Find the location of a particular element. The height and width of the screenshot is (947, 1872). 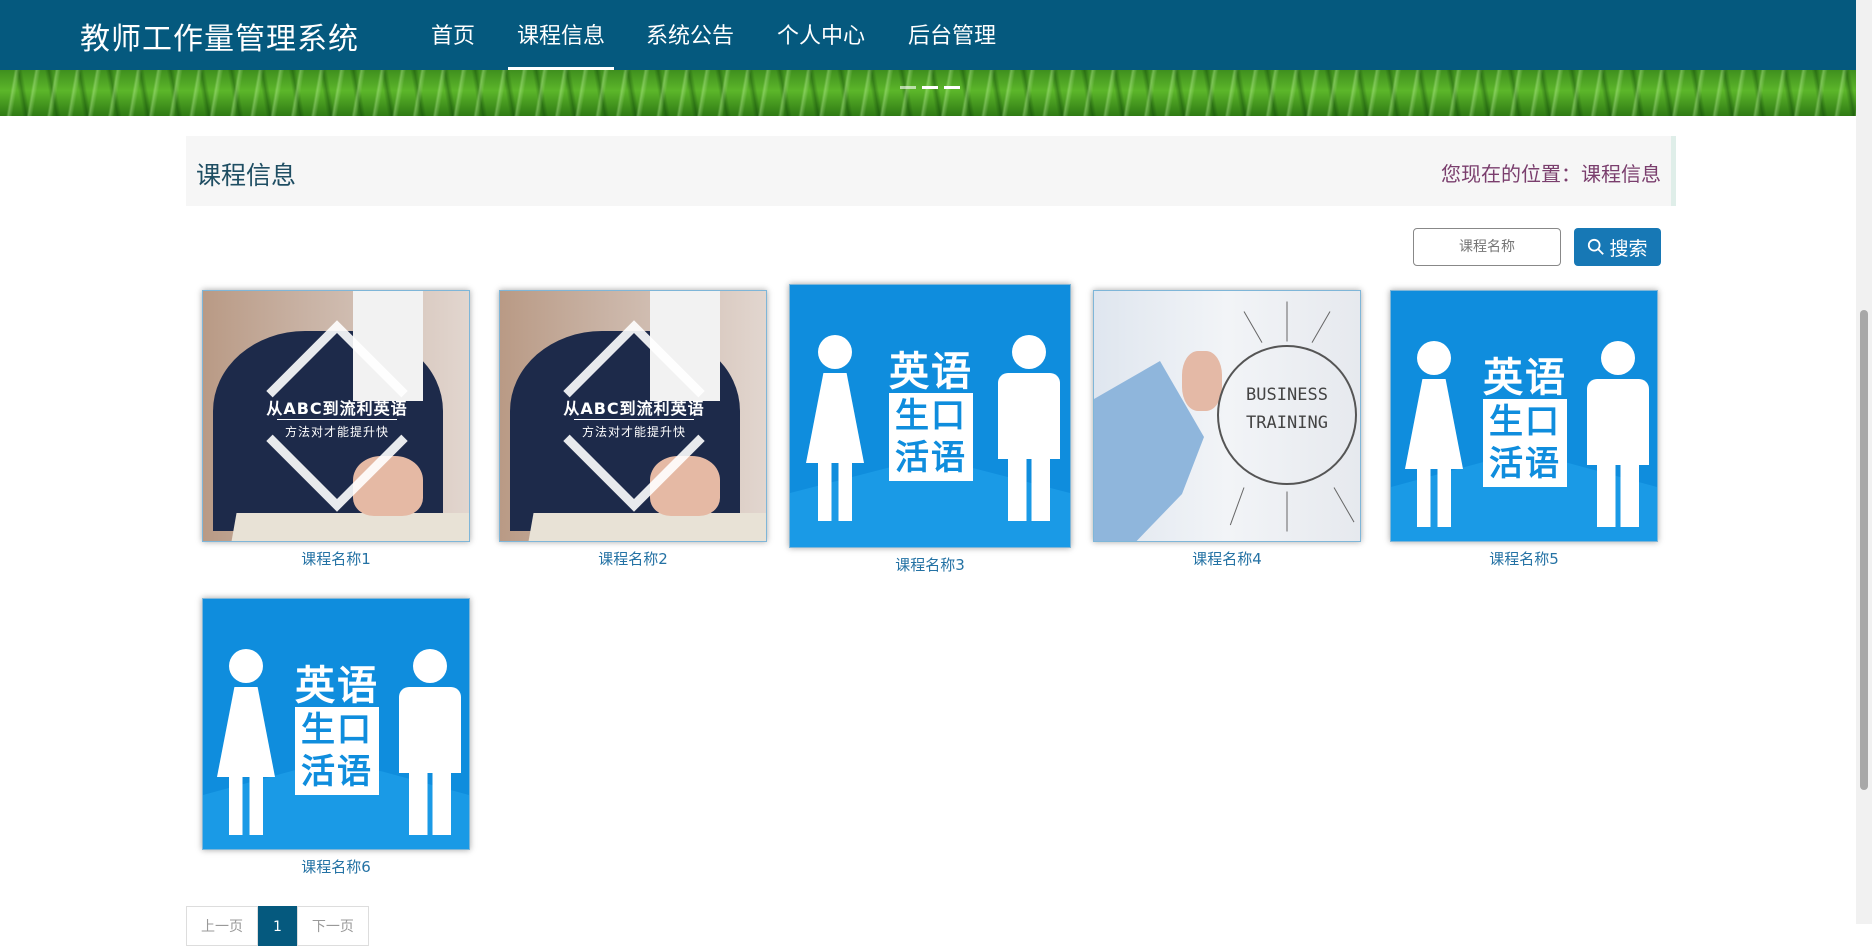

scrollbar-track is located at coordinates (1864, 462).